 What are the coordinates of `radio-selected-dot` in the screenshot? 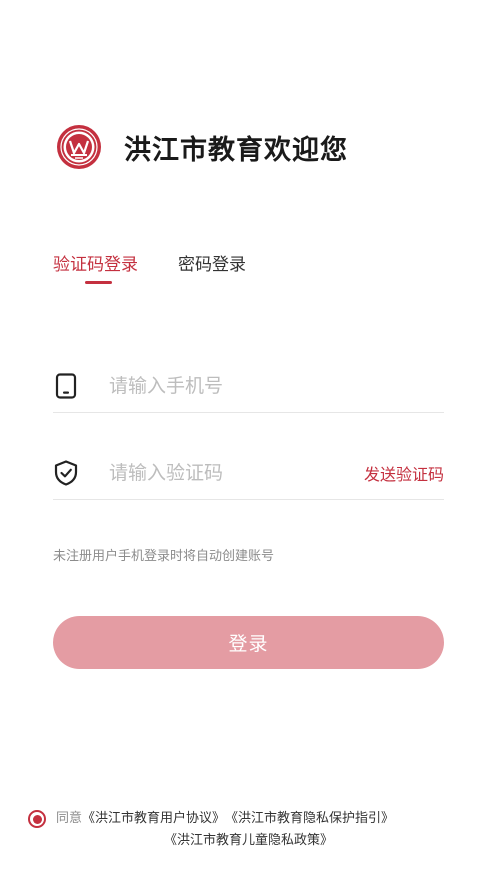 It's located at (37, 819).